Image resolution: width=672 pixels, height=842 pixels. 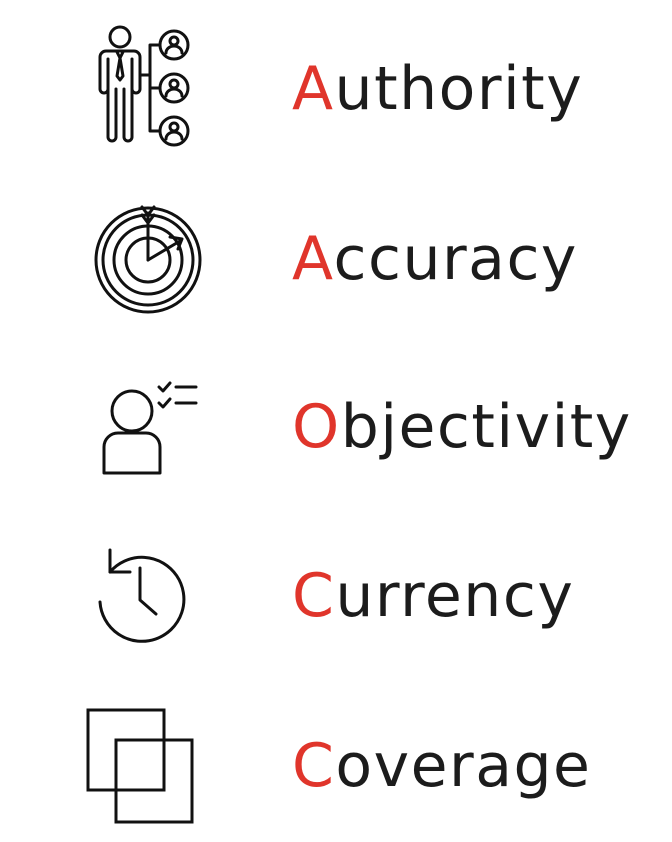 What do you see at coordinates (316, 426) in the screenshot?
I see `criterion-initial: O` at bounding box center [316, 426].